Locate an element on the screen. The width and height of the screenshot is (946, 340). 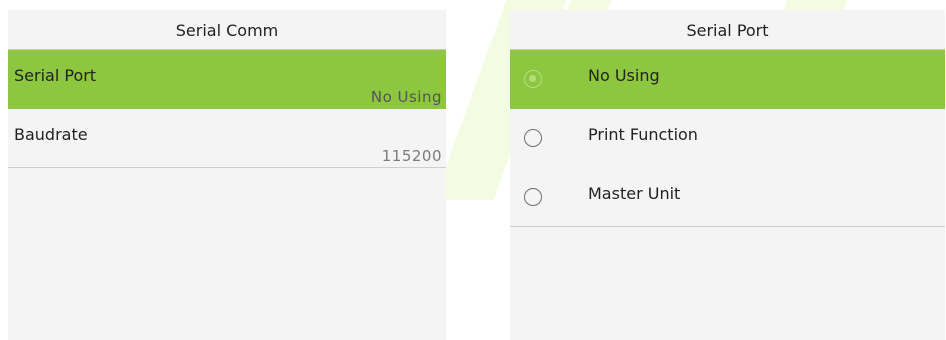
menu-item-serial-port: Serial Port No Using is located at coordinates (227, 79).